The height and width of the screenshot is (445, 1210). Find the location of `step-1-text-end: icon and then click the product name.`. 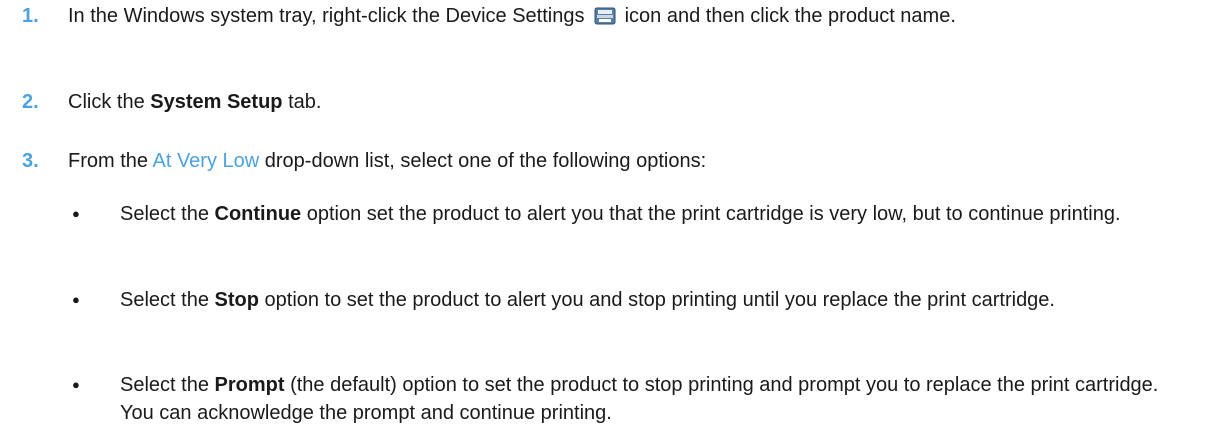

step-1-text-end: icon and then click the product name. is located at coordinates (787, 16).